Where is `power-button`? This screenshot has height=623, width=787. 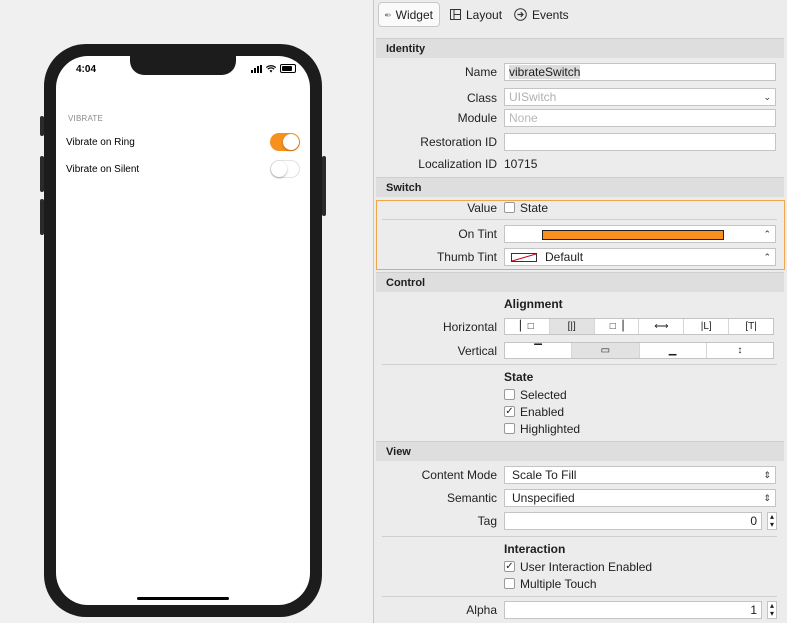
power-button is located at coordinates (324, 186).